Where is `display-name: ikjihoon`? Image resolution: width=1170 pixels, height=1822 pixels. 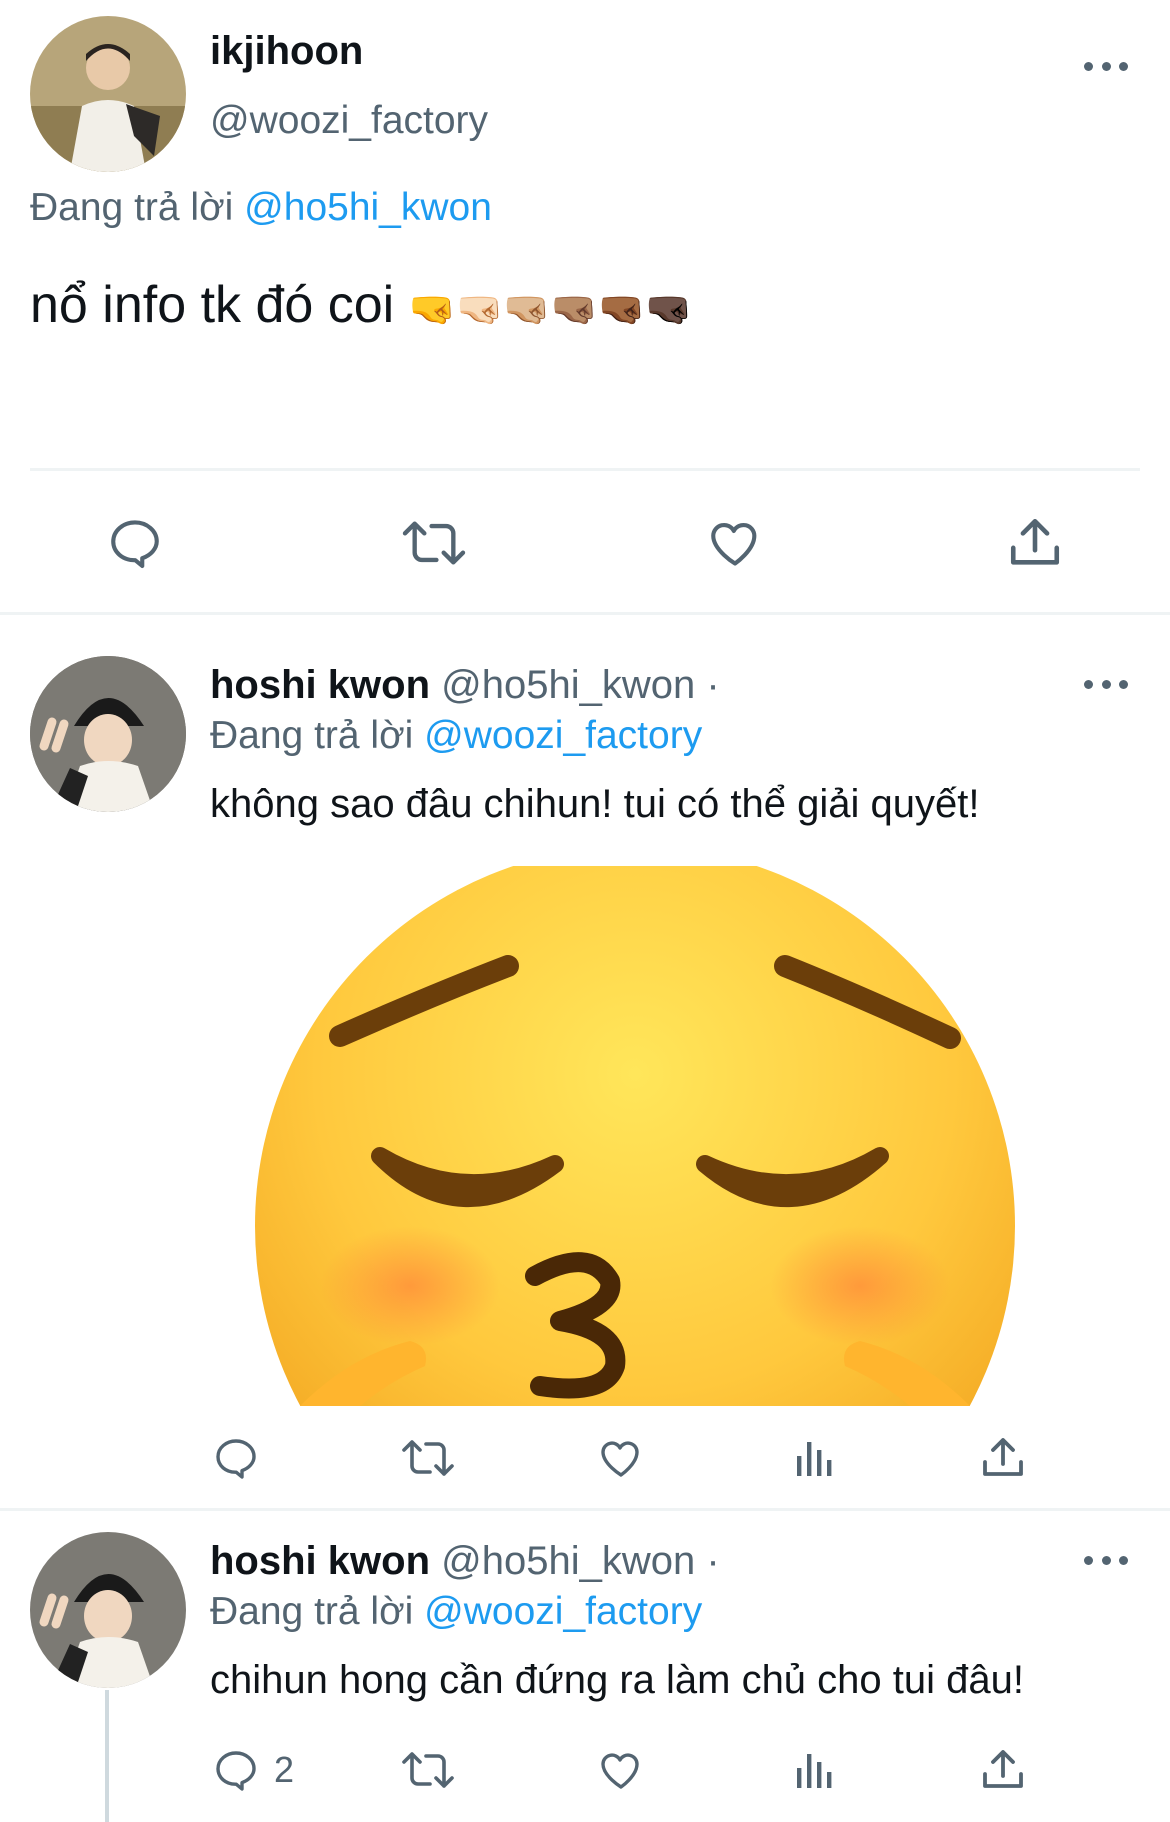 display-name: ikjihoon is located at coordinates (286, 51).